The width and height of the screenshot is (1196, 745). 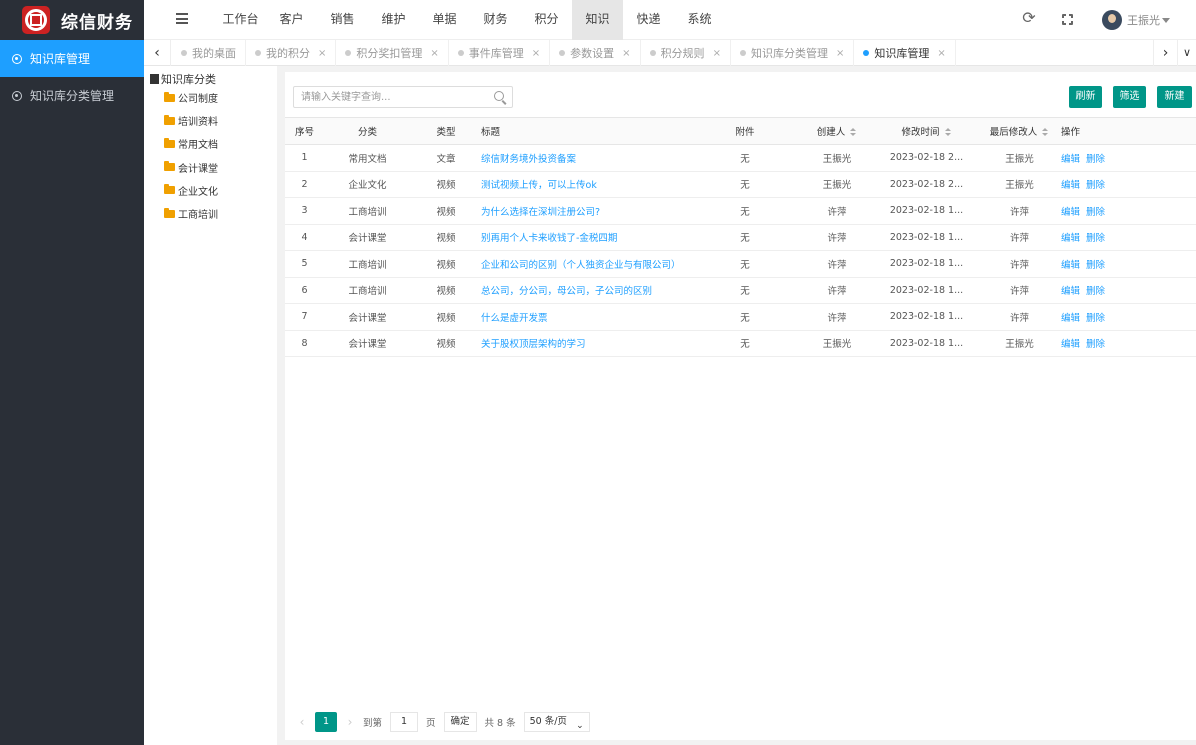 I want to click on cell-type: 视频, so click(x=446, y=343).